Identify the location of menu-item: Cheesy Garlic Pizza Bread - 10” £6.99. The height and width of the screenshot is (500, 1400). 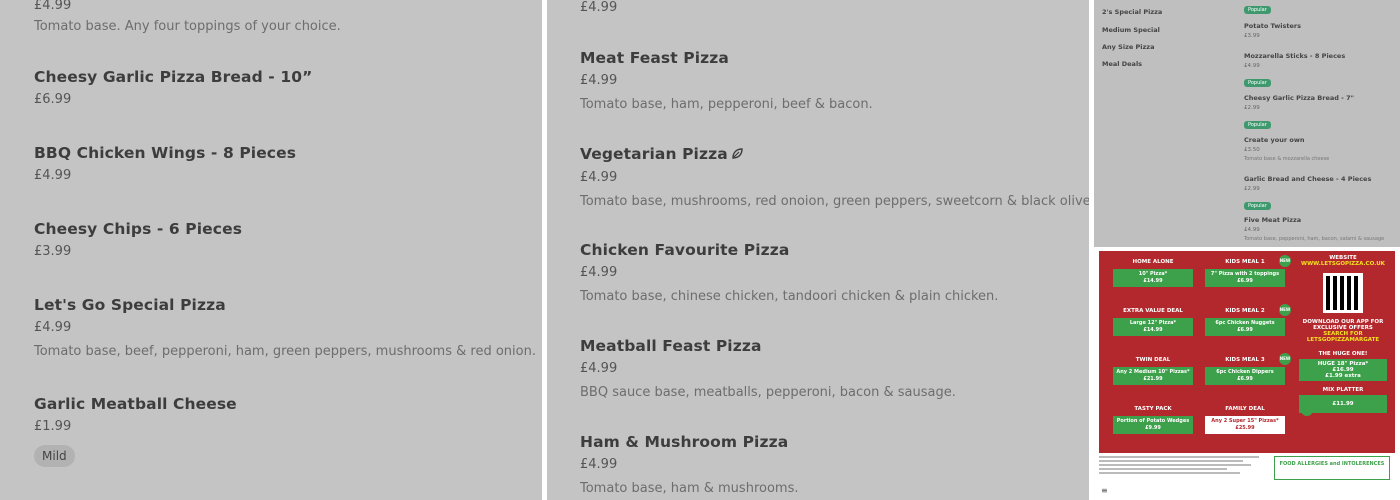
(173, 87).